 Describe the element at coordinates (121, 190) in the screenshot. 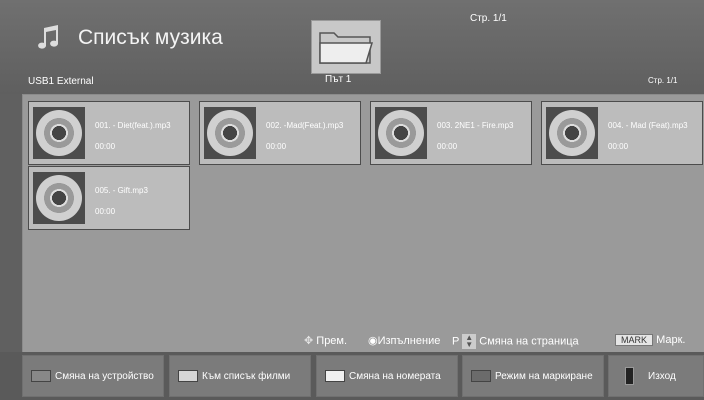

I see `file-name: 005. - Gift.mp3` at that location.